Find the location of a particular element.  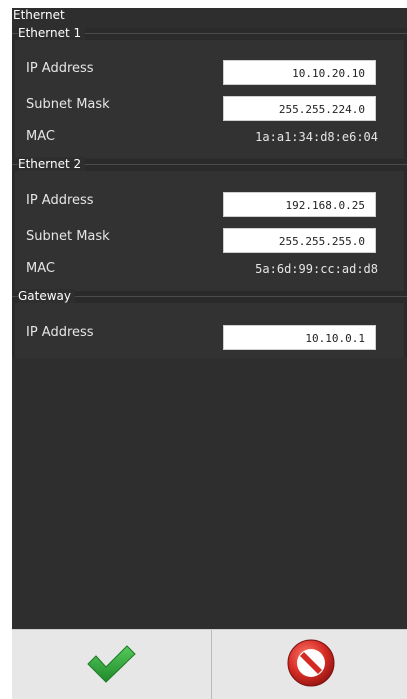

ethernet-1-ip-field: 10.10.20.10 is located at coordinates (299, 72).